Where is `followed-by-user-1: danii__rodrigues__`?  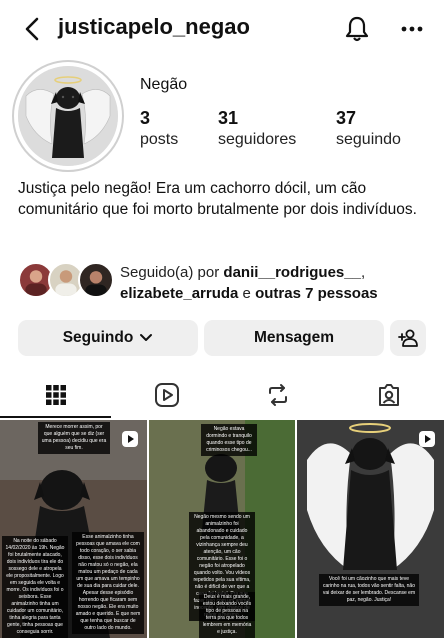
followed-by-user-1: danii__rodrigues__ is located at coordinates (292, 272).